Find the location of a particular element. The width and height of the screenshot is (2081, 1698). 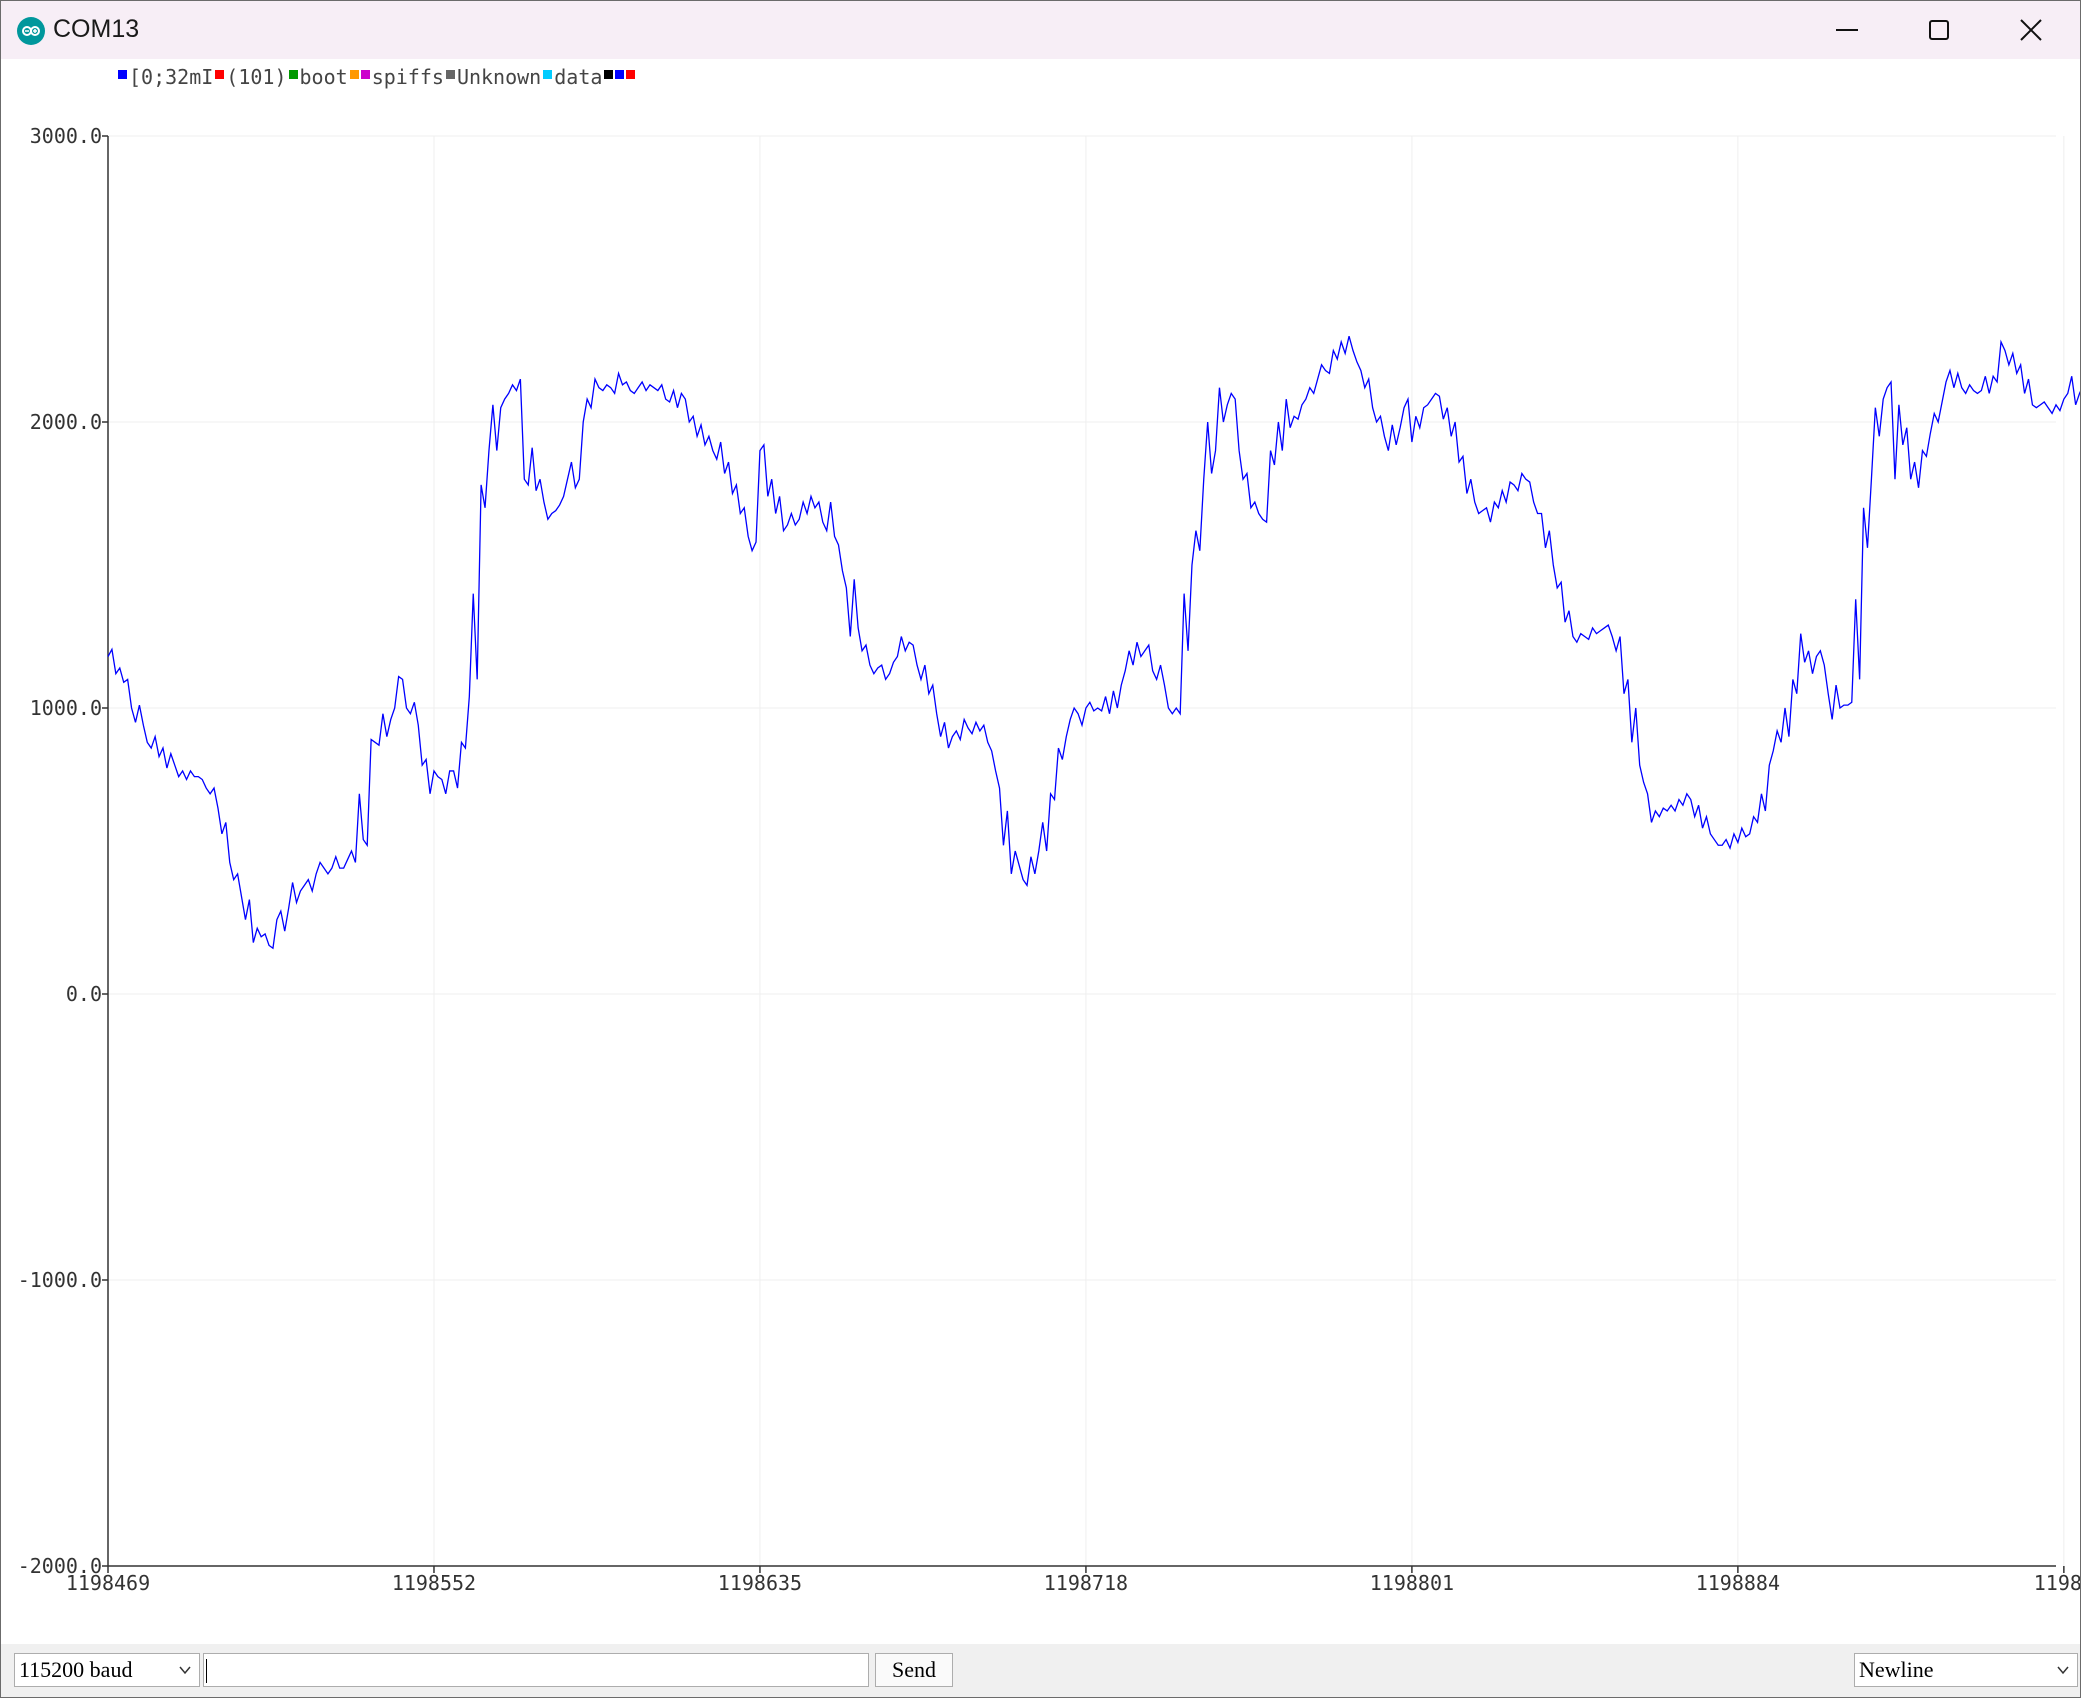

legend-label: boot is located at coordinates (323, 77).